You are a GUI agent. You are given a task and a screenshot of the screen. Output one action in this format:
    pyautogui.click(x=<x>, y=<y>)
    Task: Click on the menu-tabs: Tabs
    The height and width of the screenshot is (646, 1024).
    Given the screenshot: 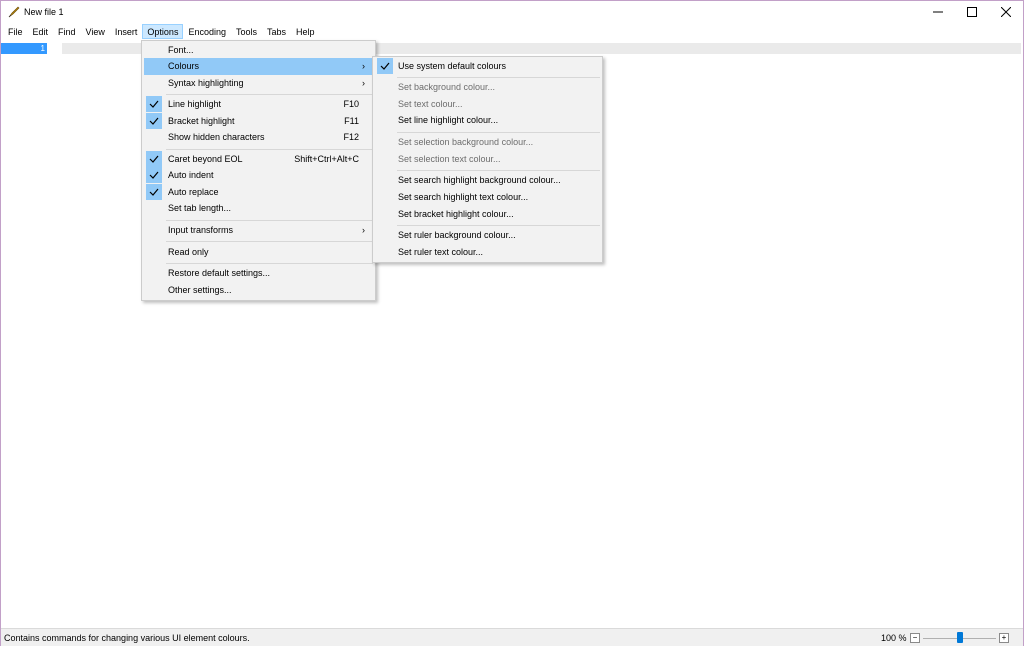 What is the action you would take?
    pyautogui.click(x=276, y=31)
    